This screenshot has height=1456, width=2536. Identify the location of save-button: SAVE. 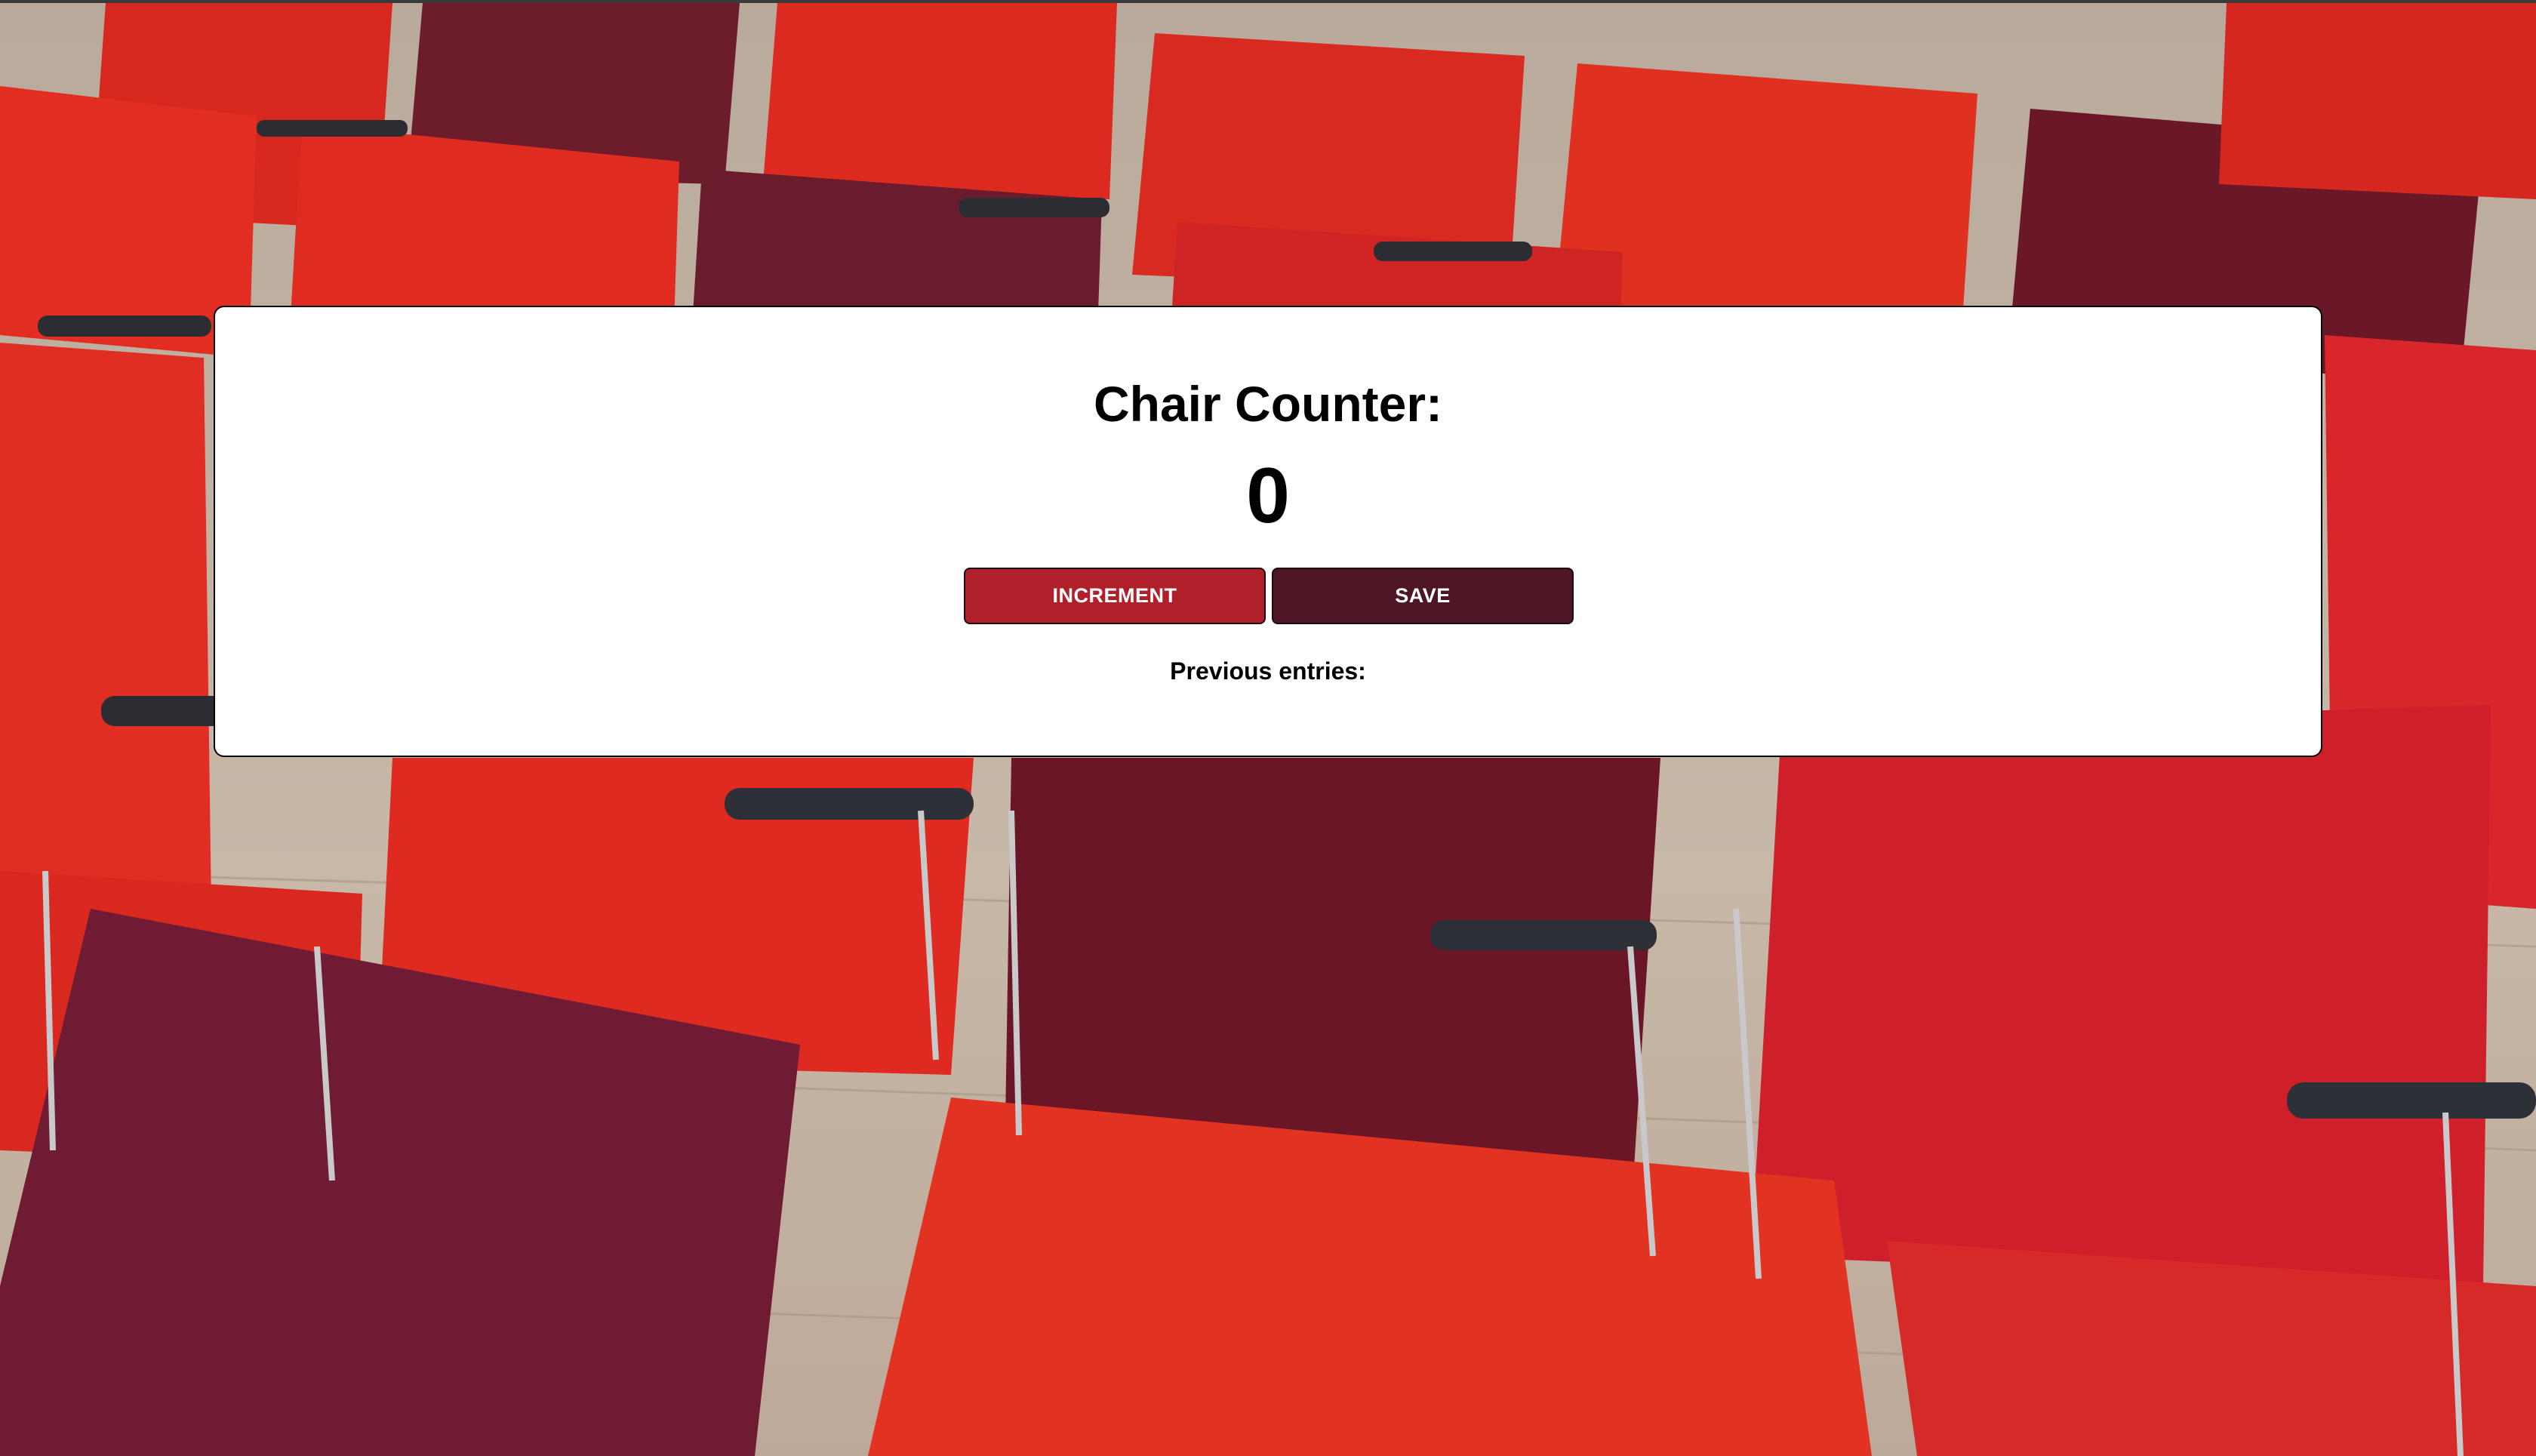
(1423, 596).